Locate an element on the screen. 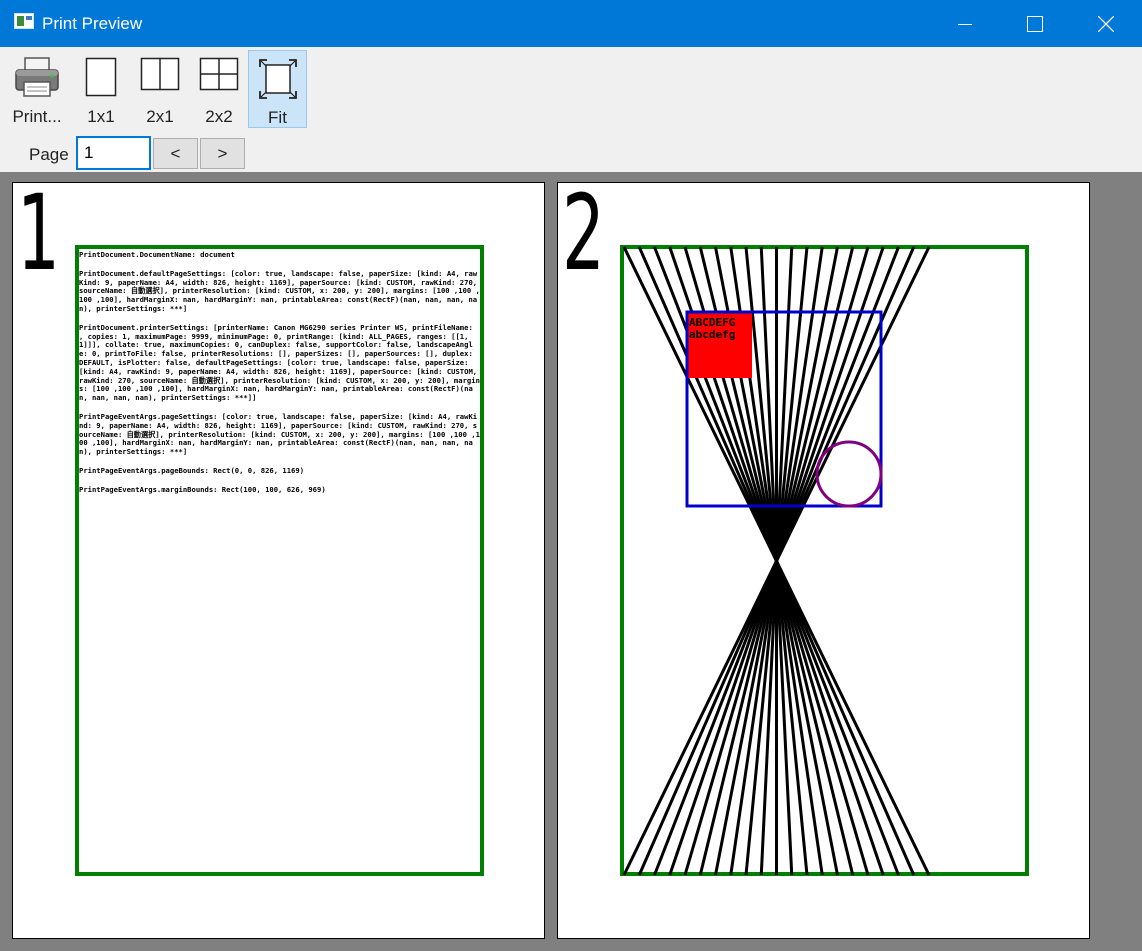 Image resolution: width=1142 pixels, height=951 pixels. close-button is located at coordinates (1106, 23).